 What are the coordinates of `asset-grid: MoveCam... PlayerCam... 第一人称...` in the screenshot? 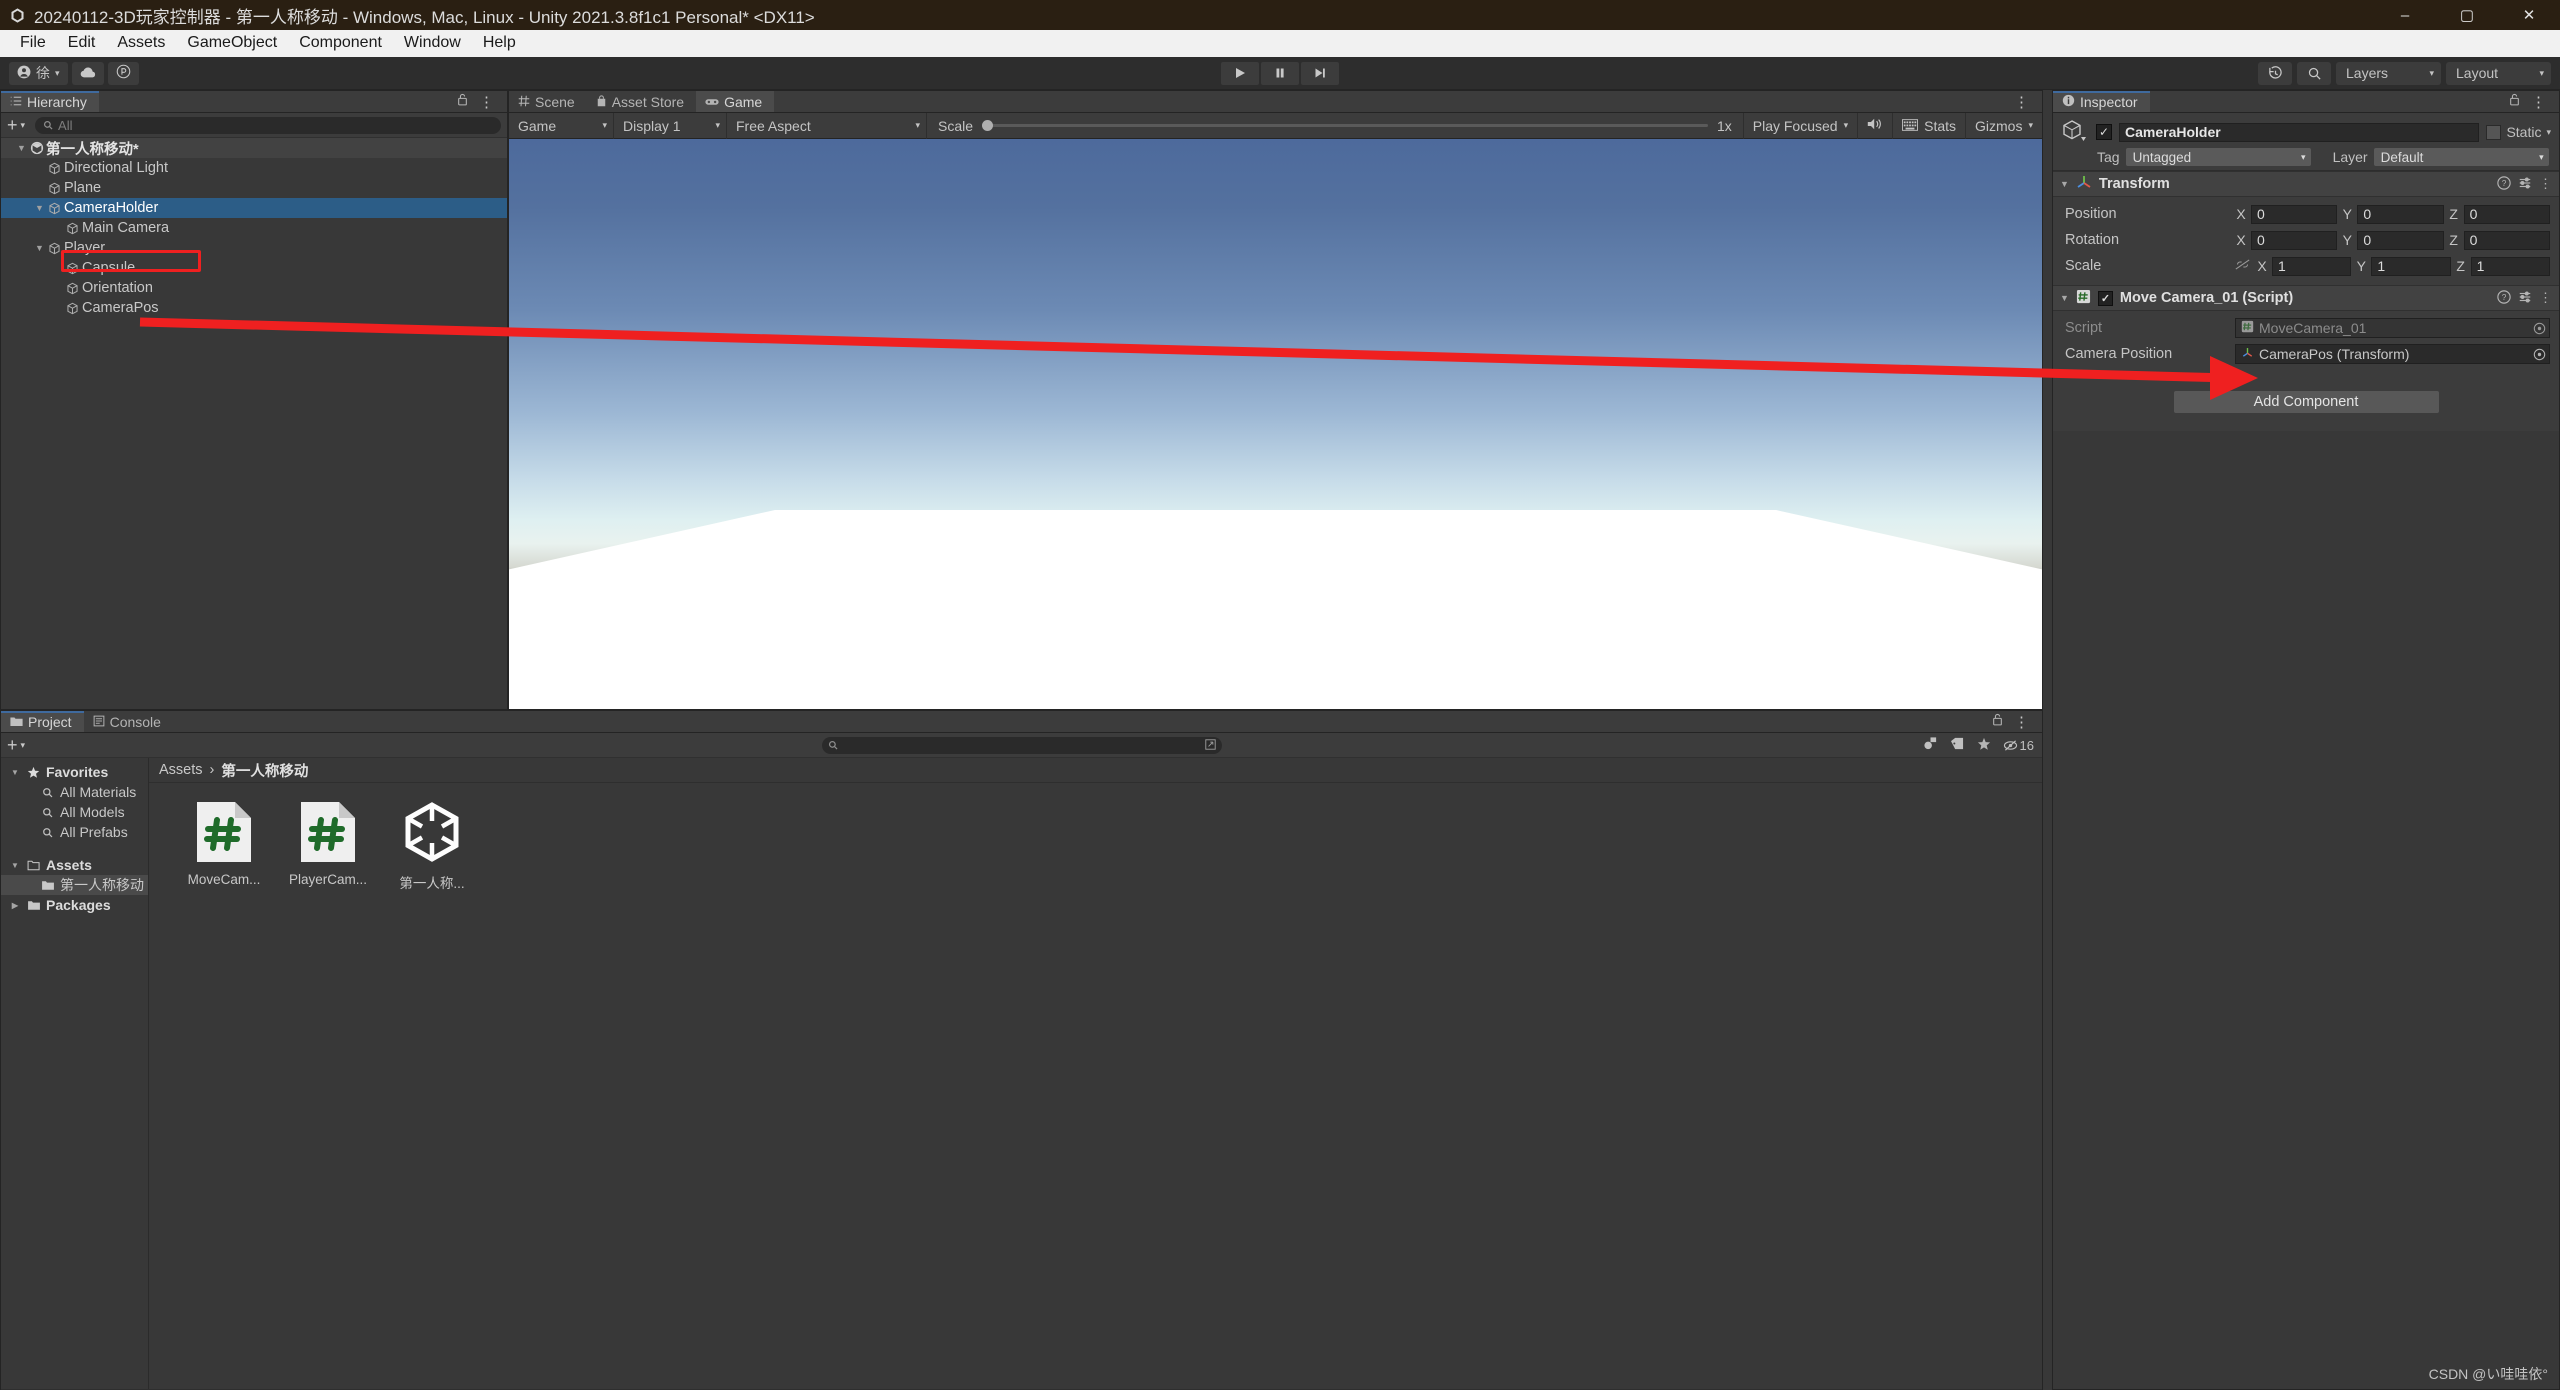 It's located at (1095, 837).